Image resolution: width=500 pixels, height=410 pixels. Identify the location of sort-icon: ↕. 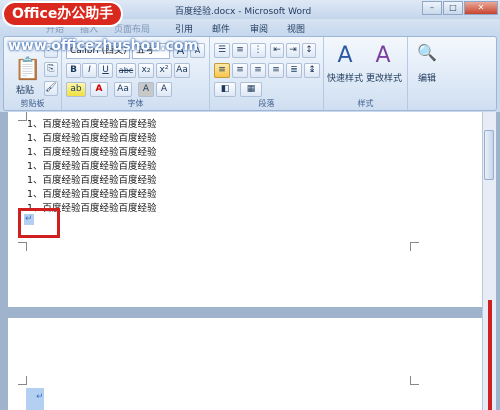
(309, 50).